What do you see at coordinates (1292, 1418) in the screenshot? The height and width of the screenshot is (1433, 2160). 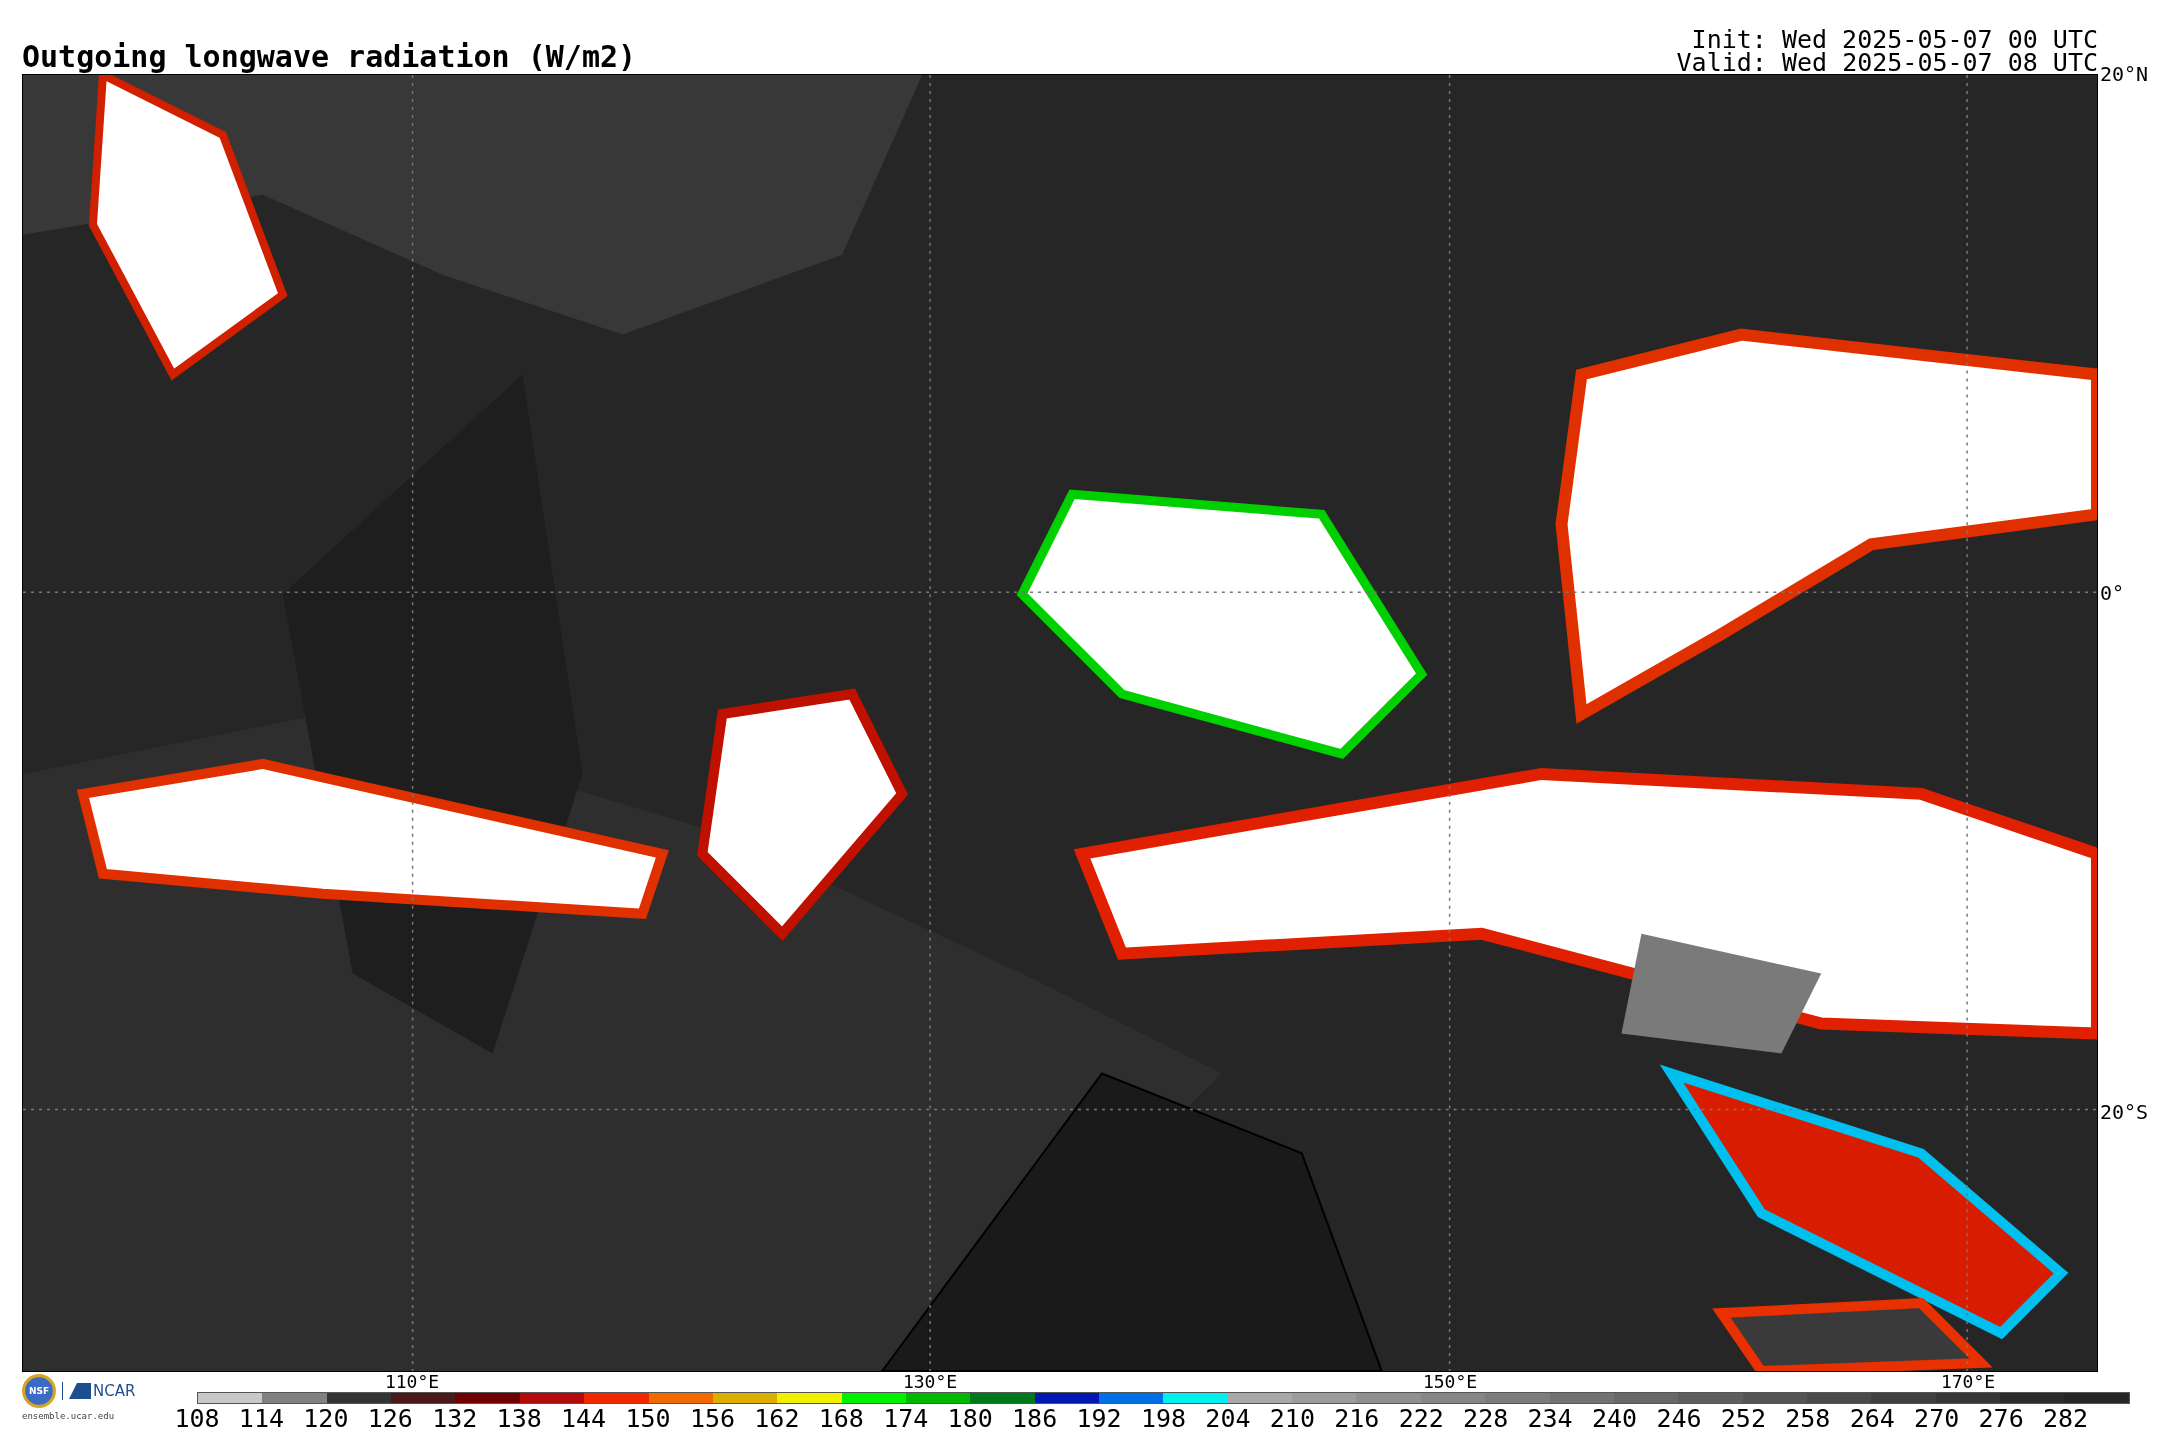 I see `scale-label: 210` at bounding box center [1292, 1418].